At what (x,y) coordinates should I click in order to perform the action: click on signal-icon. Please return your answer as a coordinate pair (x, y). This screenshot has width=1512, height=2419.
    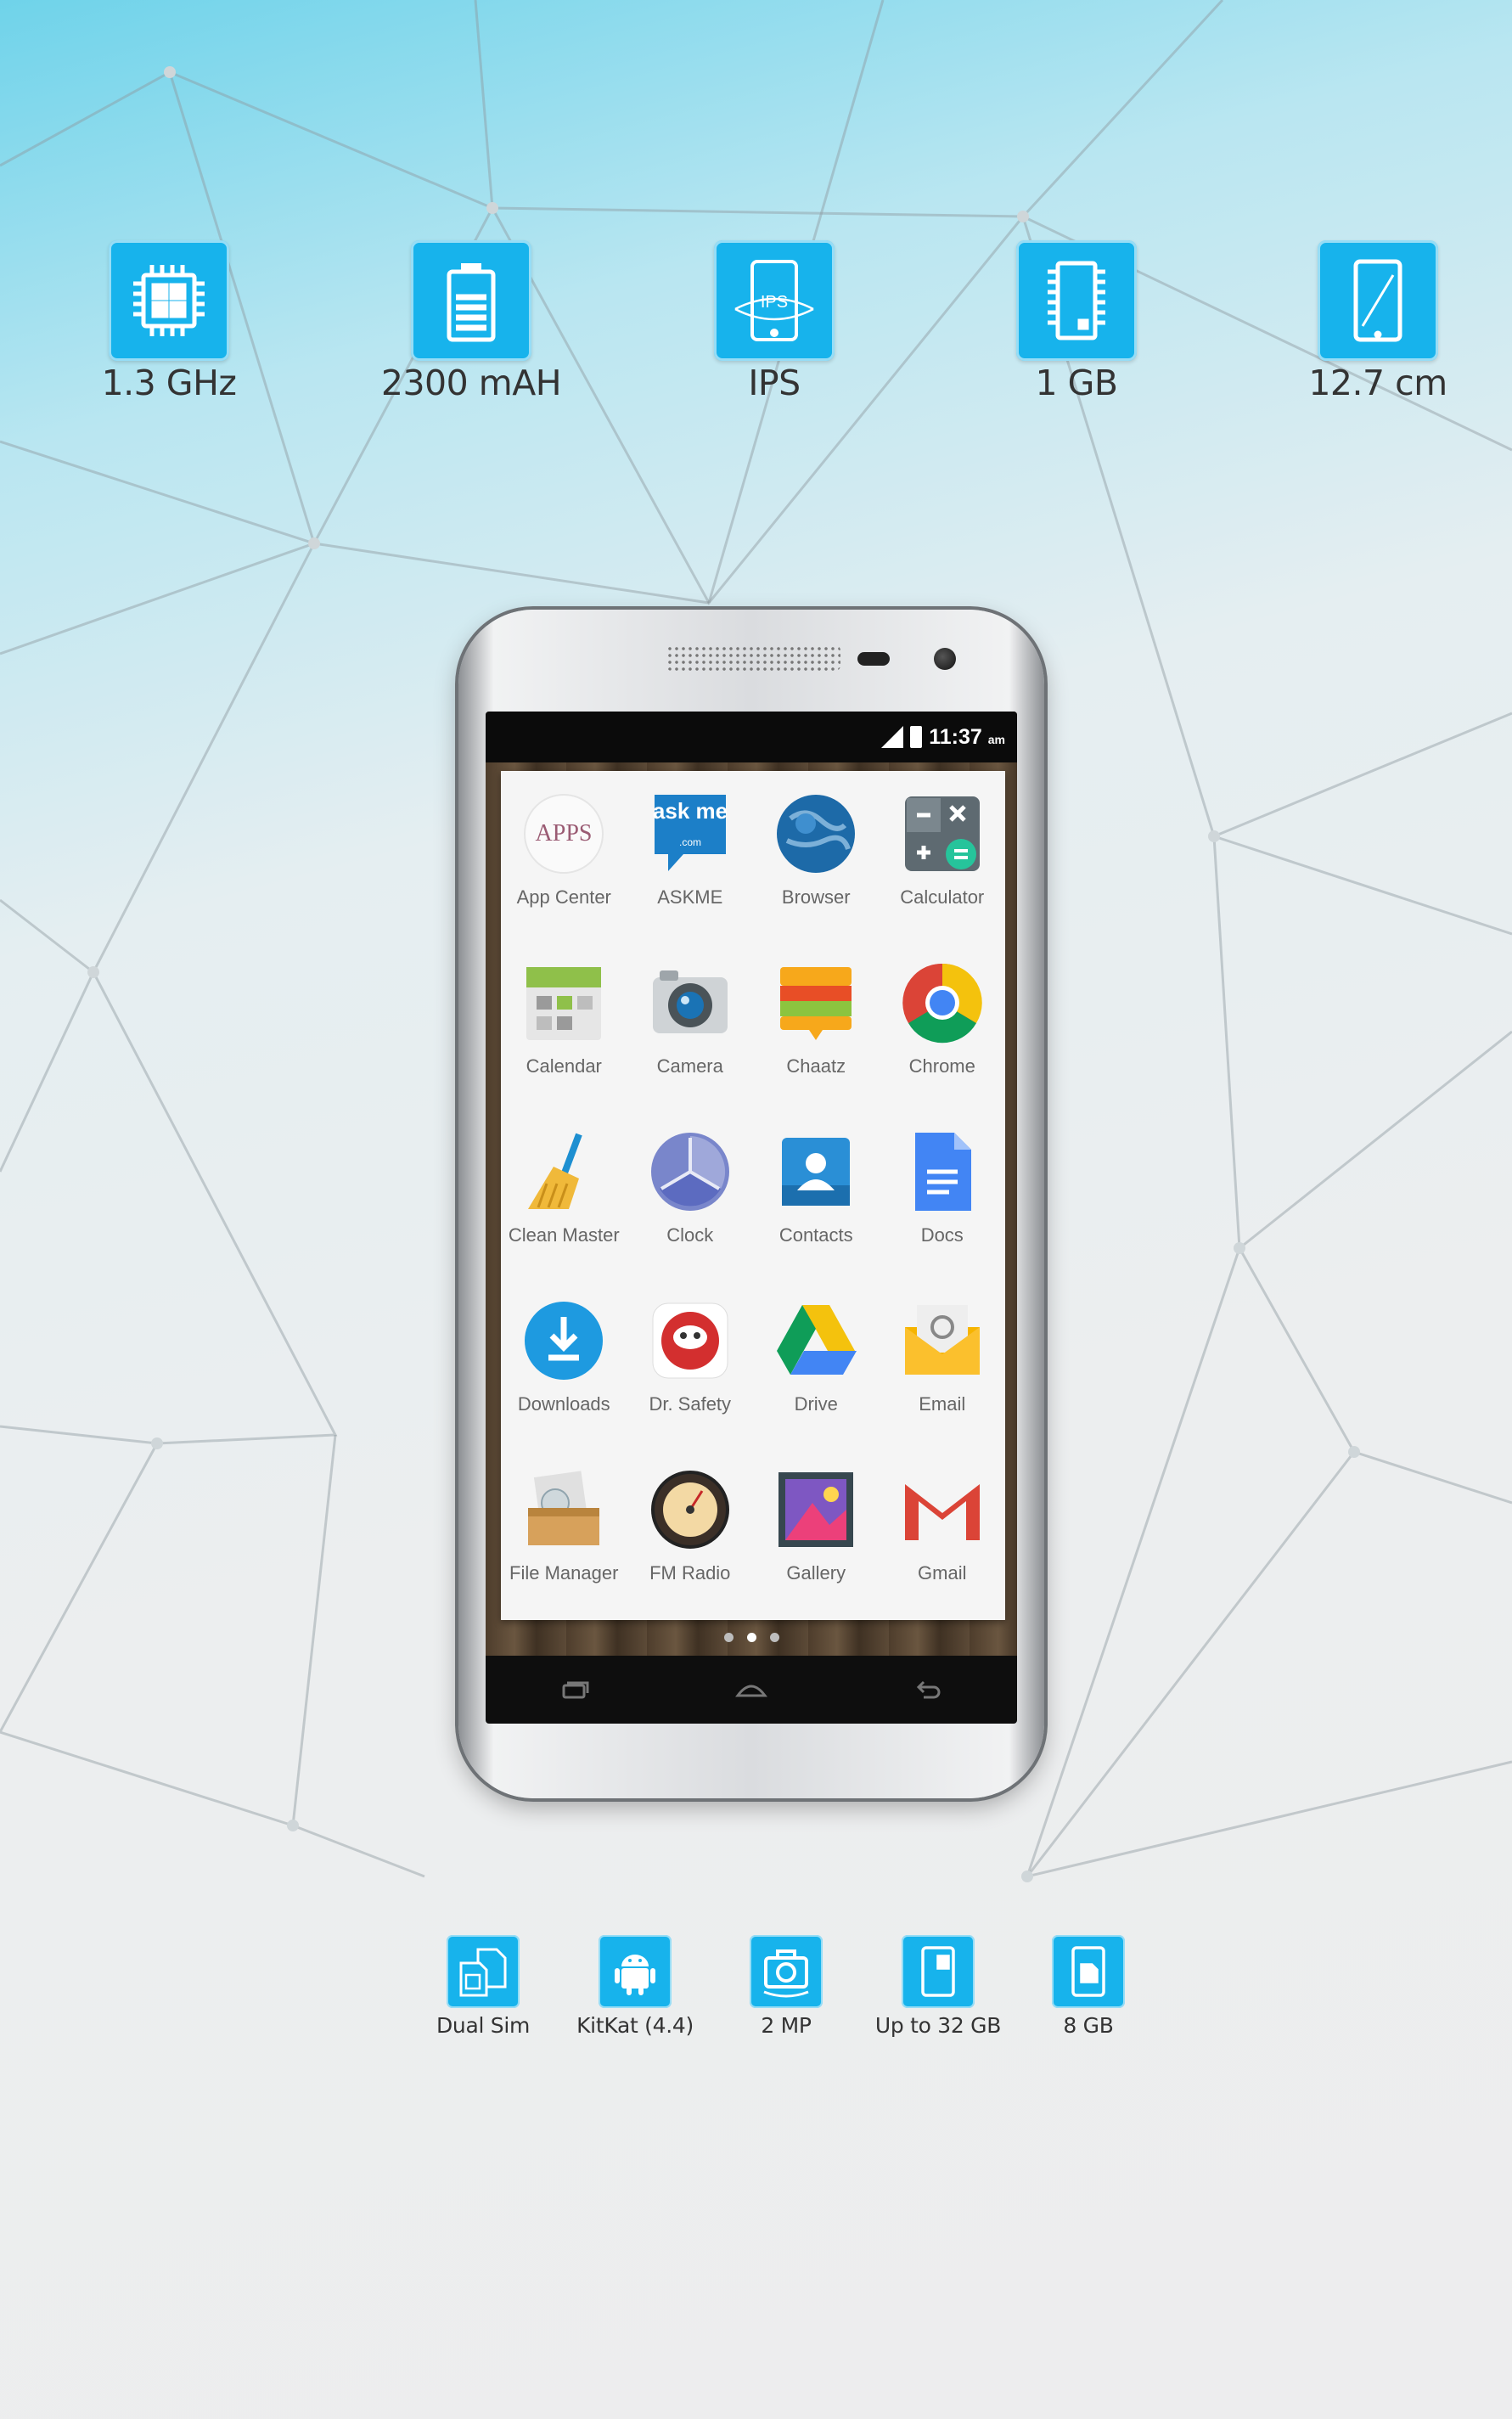
    Looking at the image, I should click on (893, 737).